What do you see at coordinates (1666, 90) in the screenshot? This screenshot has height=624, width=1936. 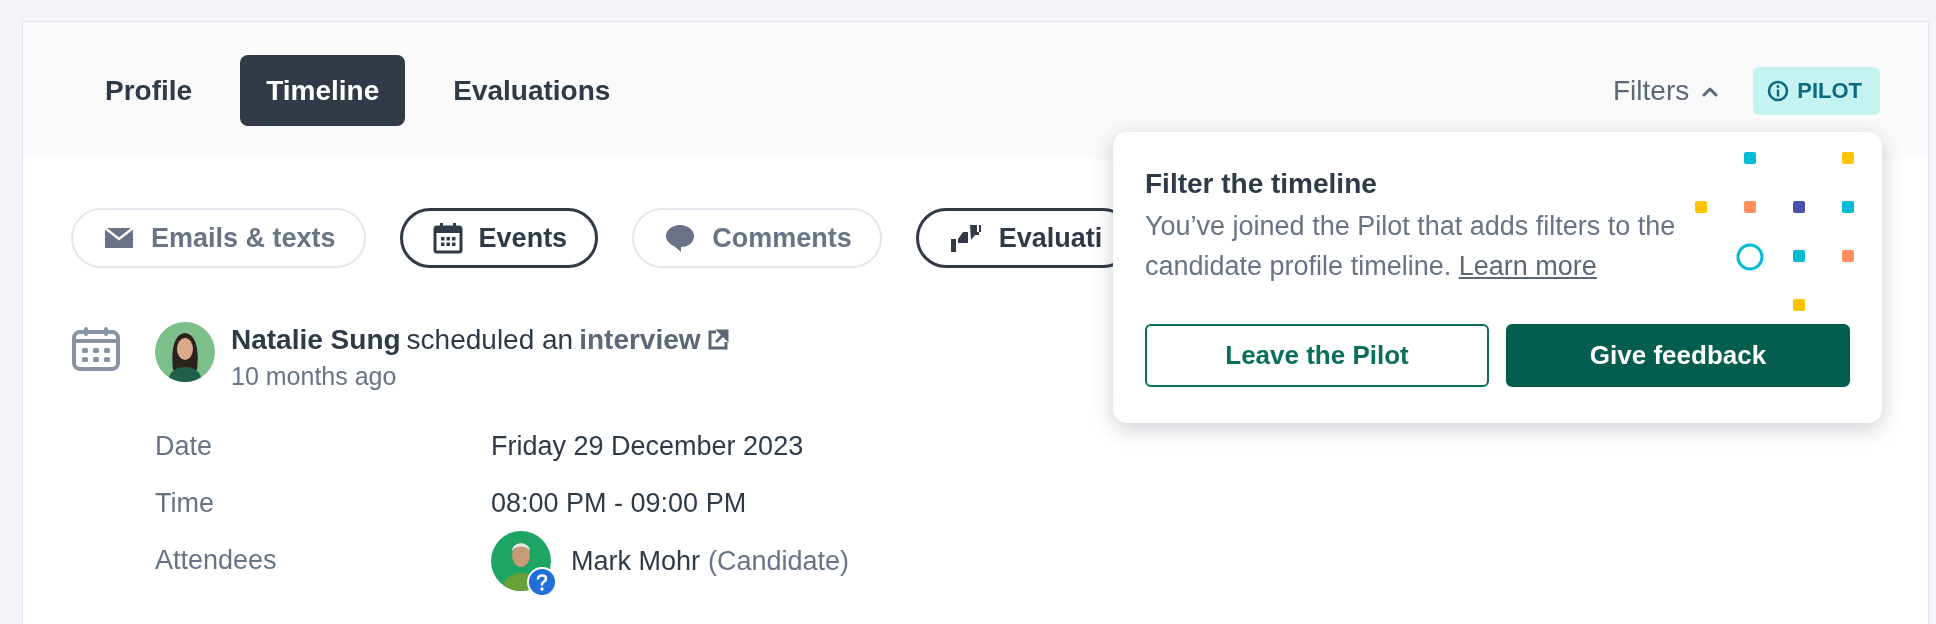 I see `filters-toggle: Filters` at bounding box center [1666, 90].